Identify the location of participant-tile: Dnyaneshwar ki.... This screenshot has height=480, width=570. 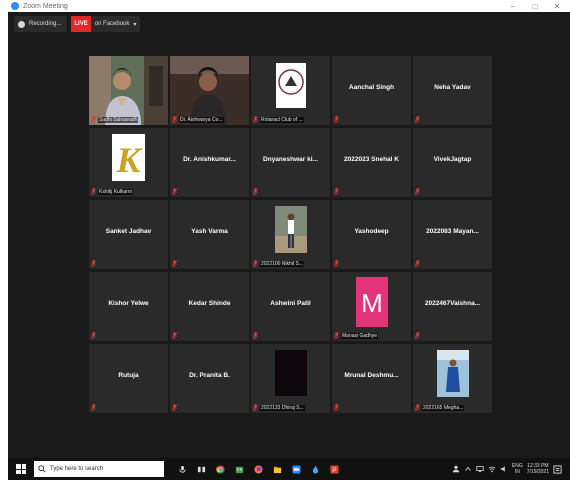
(290, 162).